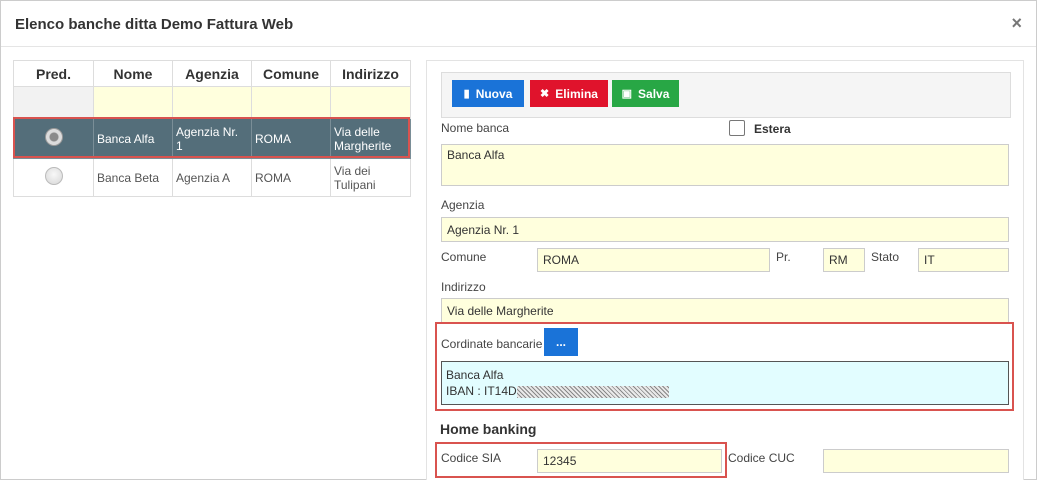  What do you see at coordinates (725, 310) in the screenshot?
I see `address-field` at bounding box center [725, 310].